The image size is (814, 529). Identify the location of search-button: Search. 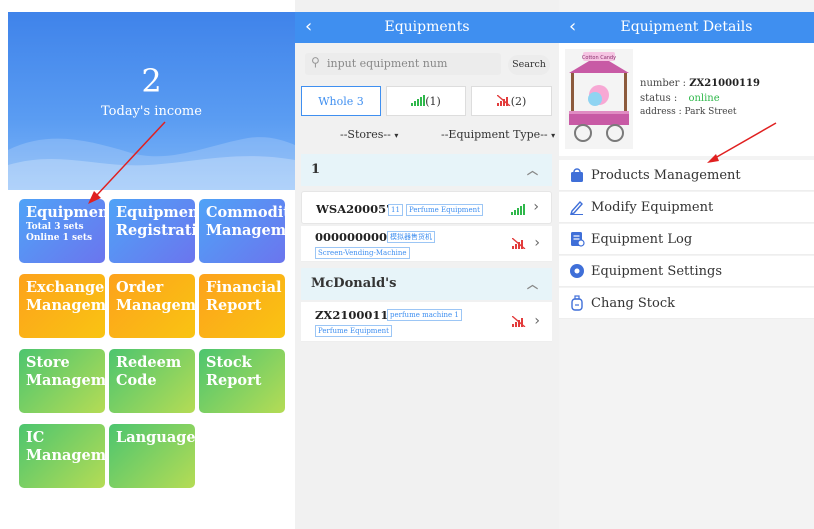
(529, 65).